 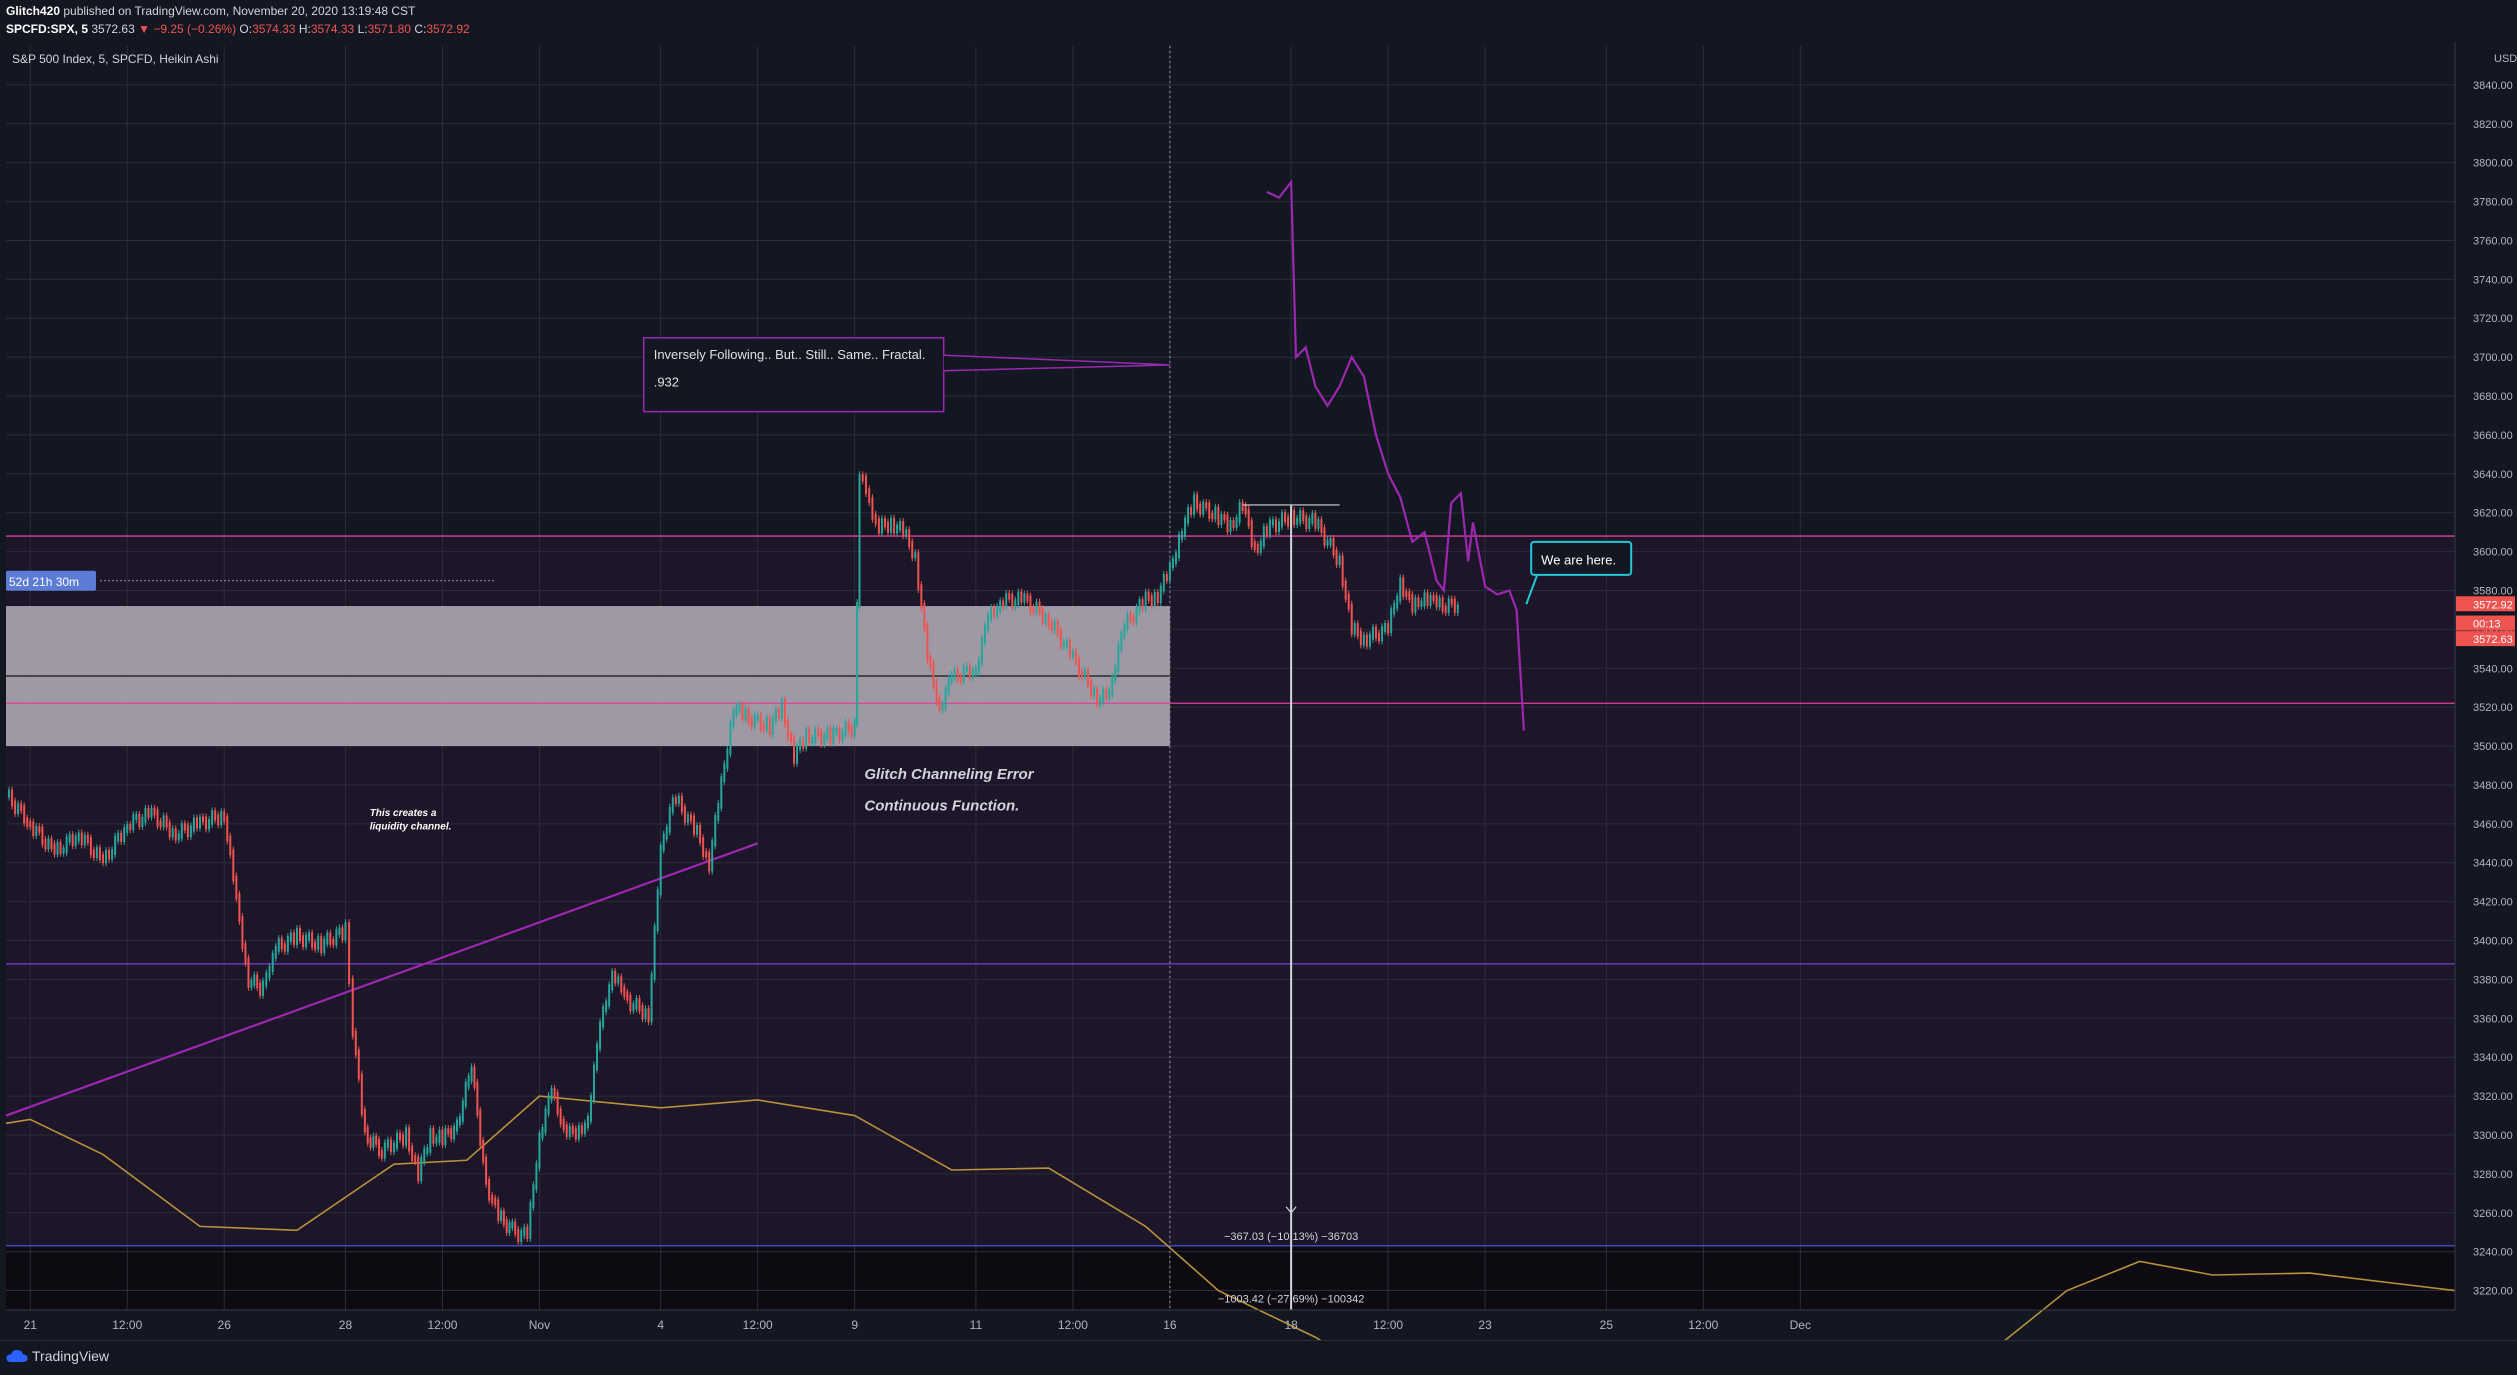 What do you see at coordinates (2493, 864) in the screenshot?
I see `y-tick-label: 3440.00` at bounding box center [2493, 864].